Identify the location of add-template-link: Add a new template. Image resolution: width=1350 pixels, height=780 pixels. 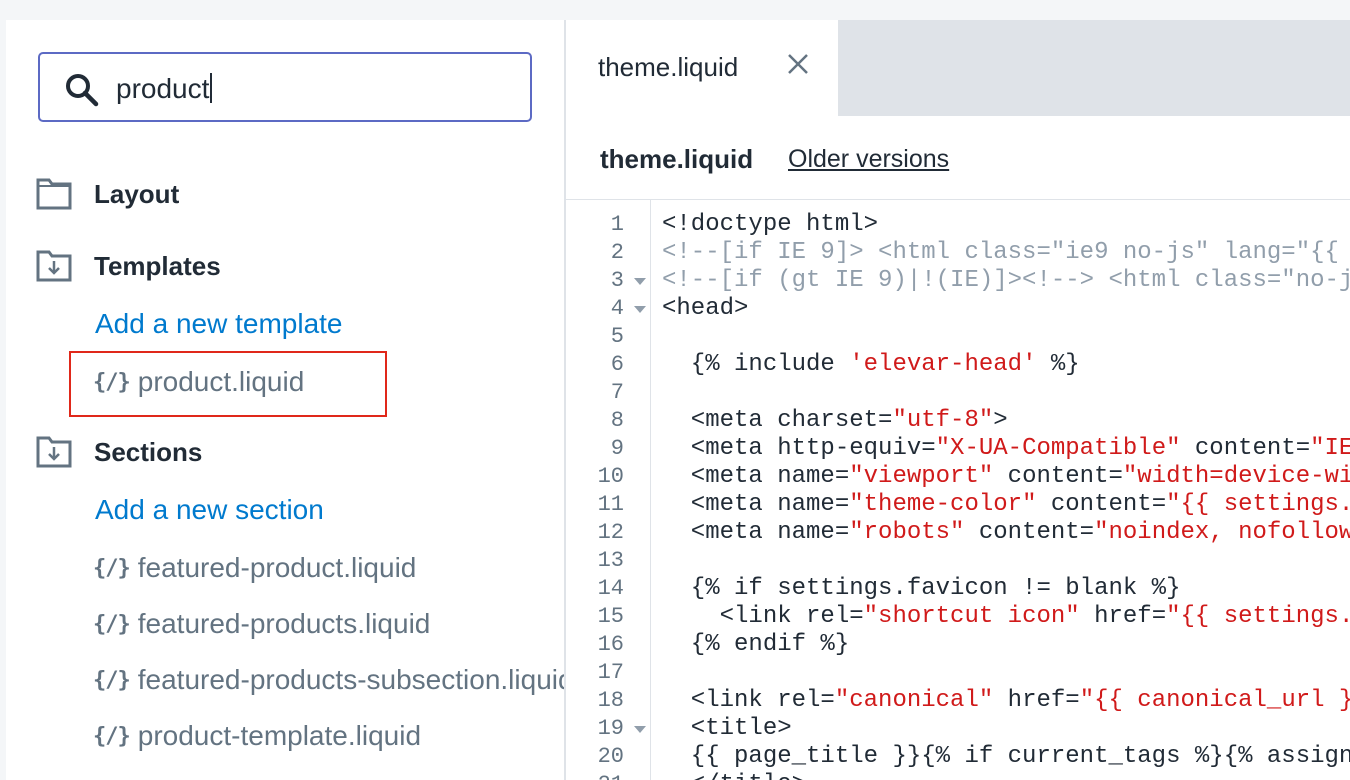
(219, 324).